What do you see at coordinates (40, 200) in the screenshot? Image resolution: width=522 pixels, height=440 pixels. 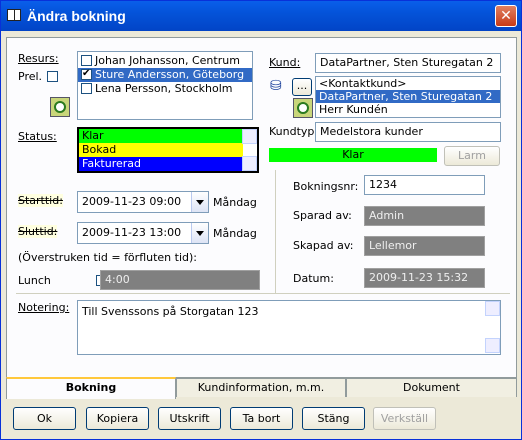 I see `starttid-label: Starttid:` at bounding box center [40, 200].